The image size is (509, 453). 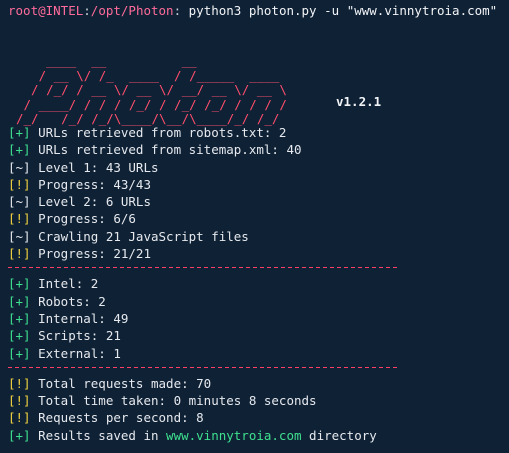 I want to click on result-text: External: 1, so click(x=75, y=353).